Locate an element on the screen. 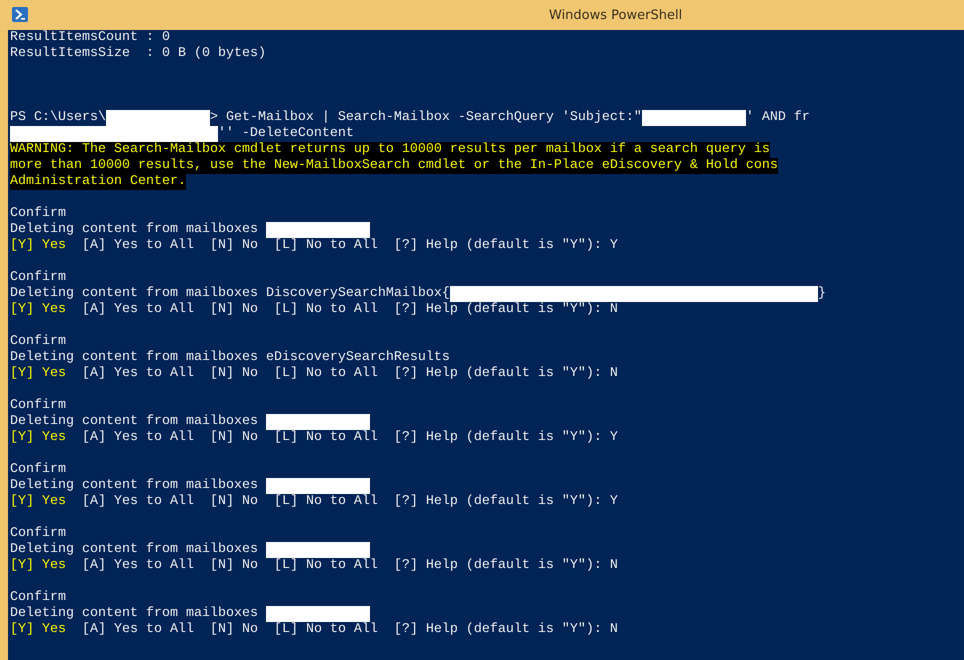 The image size is (964, 660). console-text: ResultItemsSize : 0 B (0 bytes) is located at coordinates (138, 54).